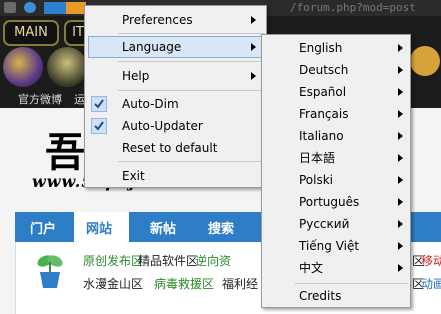 Image resolution: width=441 pixels, height=314 pixels. What do you see at coordinates (184, 283) in the screenshot?
I see `forum-link-virus: 病毒救援区` at bounding box center [184, 283].